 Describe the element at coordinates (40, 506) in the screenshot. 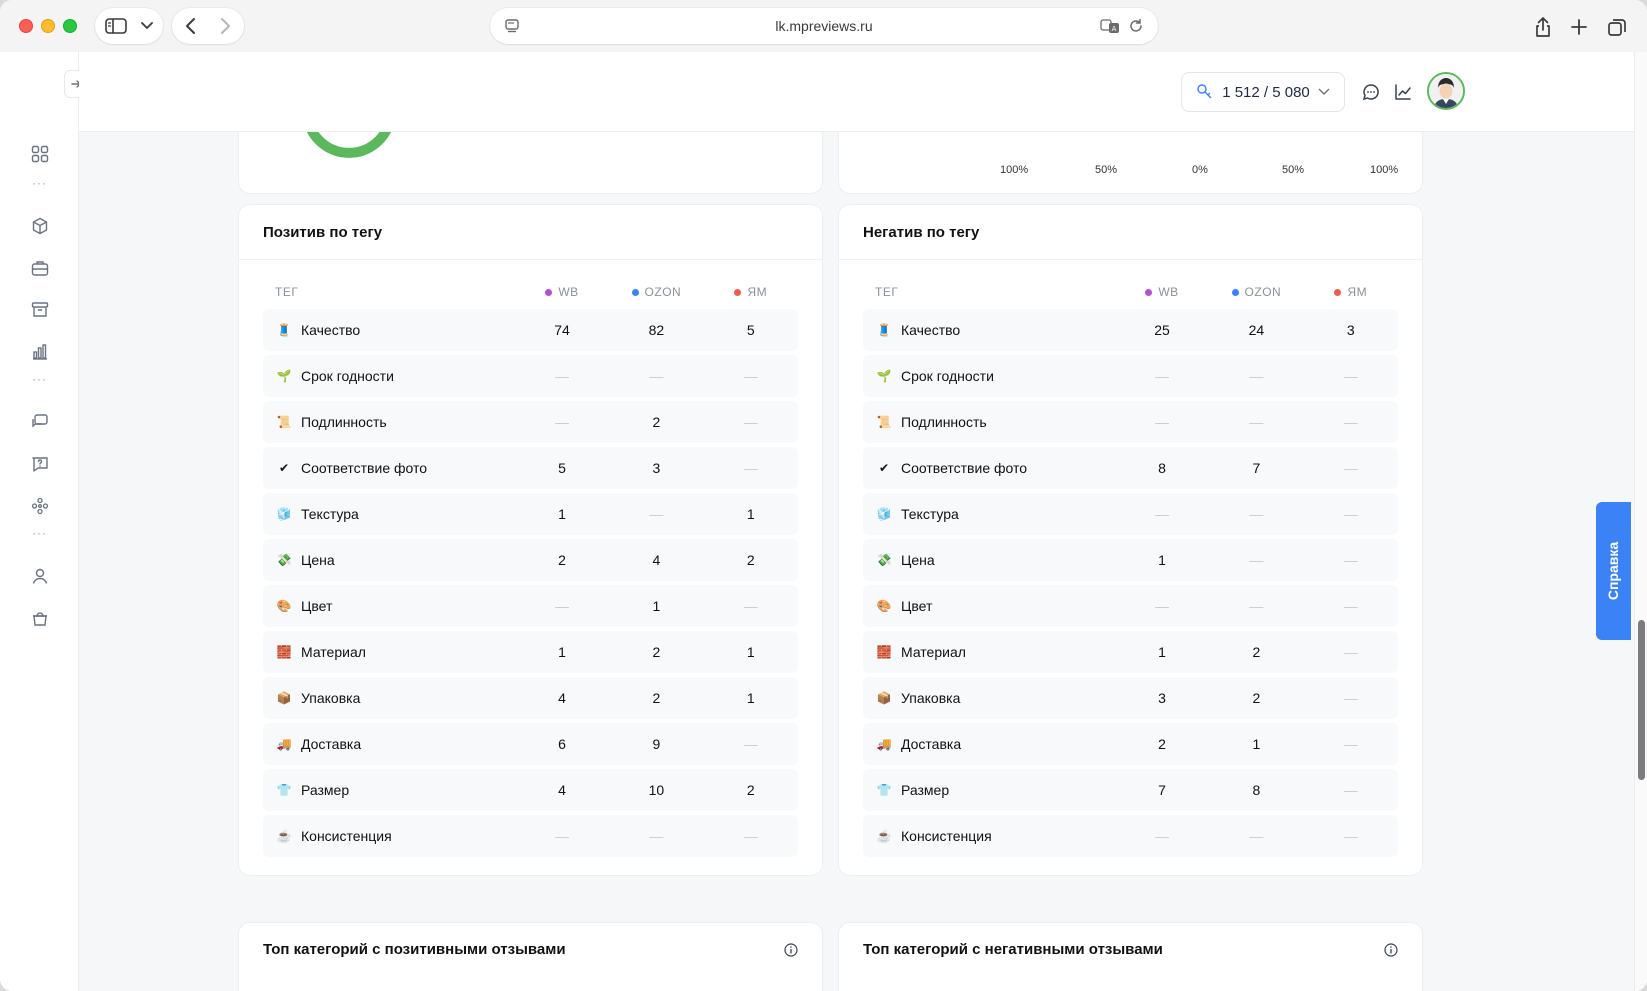

I see `integrations-icon` at that location.